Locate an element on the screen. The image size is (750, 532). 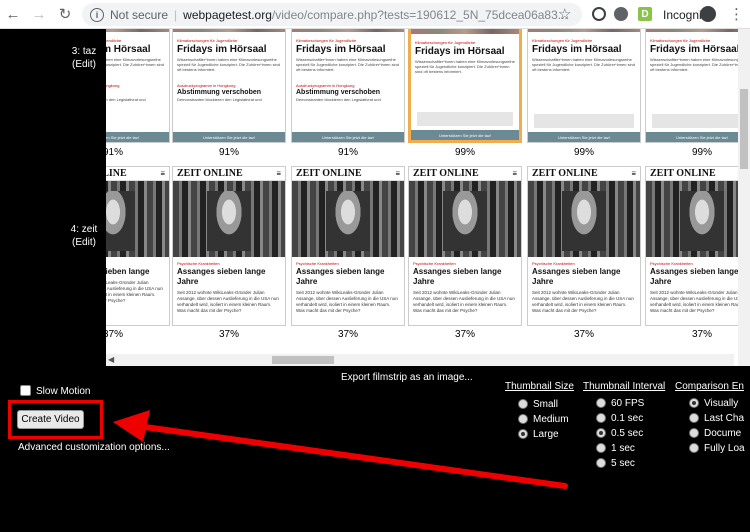
radio-label: Fully Loa is located at coordinates (724, 448).